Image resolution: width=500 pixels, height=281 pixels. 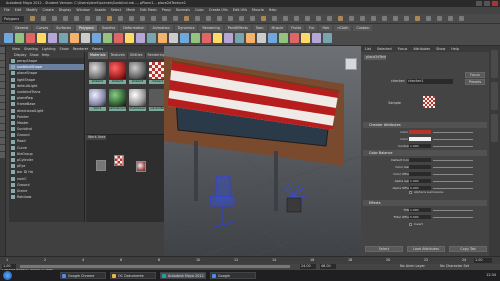 What do you see at coordinates (363, 28) in the screenshot?
I see `shelf-tab-custom: Custom` at bounding box center [363, 28].